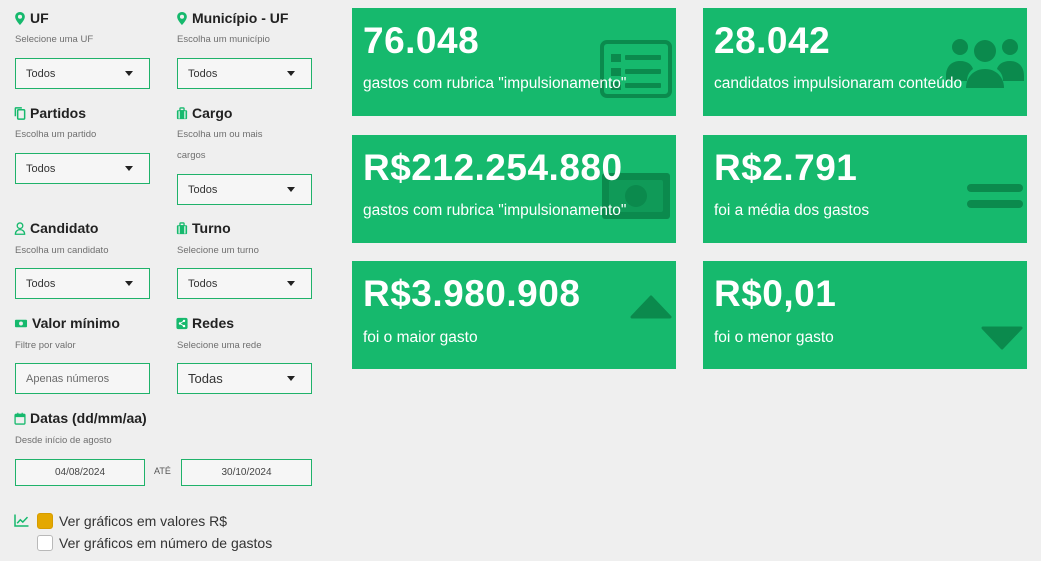  Describe the element at coordinates (20, 113) in the screenshot. I see `copy-icon` at that location.